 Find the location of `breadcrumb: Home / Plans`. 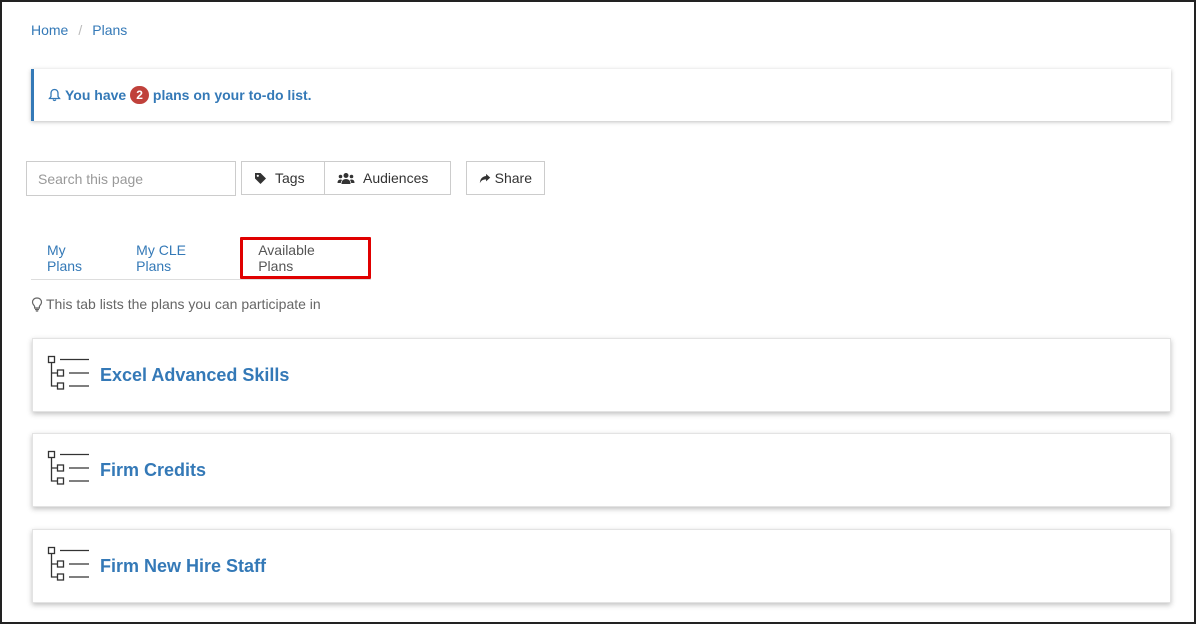

breadcrumb: Home / Plans is located at coordinates (79, 30).